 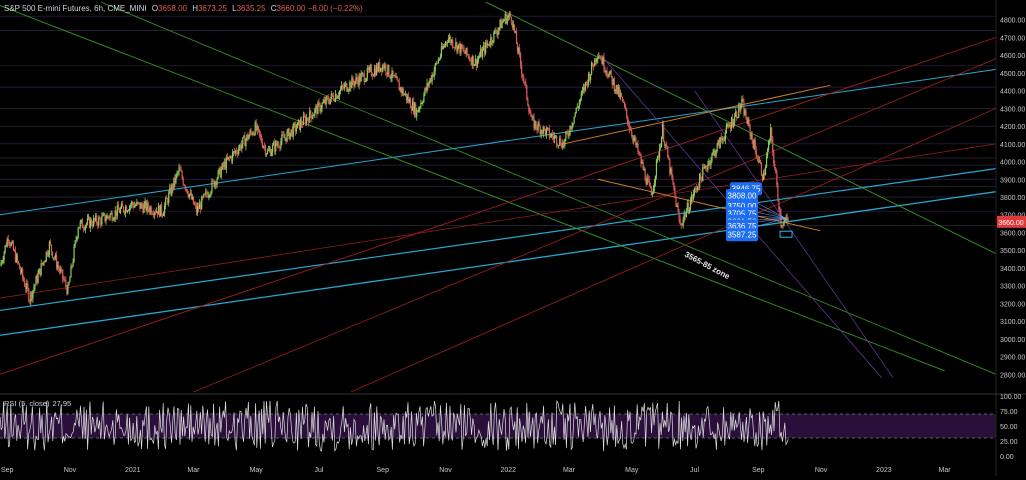 I want to click on price-tick-label: 4300.00, so click(x=1012, y=109).